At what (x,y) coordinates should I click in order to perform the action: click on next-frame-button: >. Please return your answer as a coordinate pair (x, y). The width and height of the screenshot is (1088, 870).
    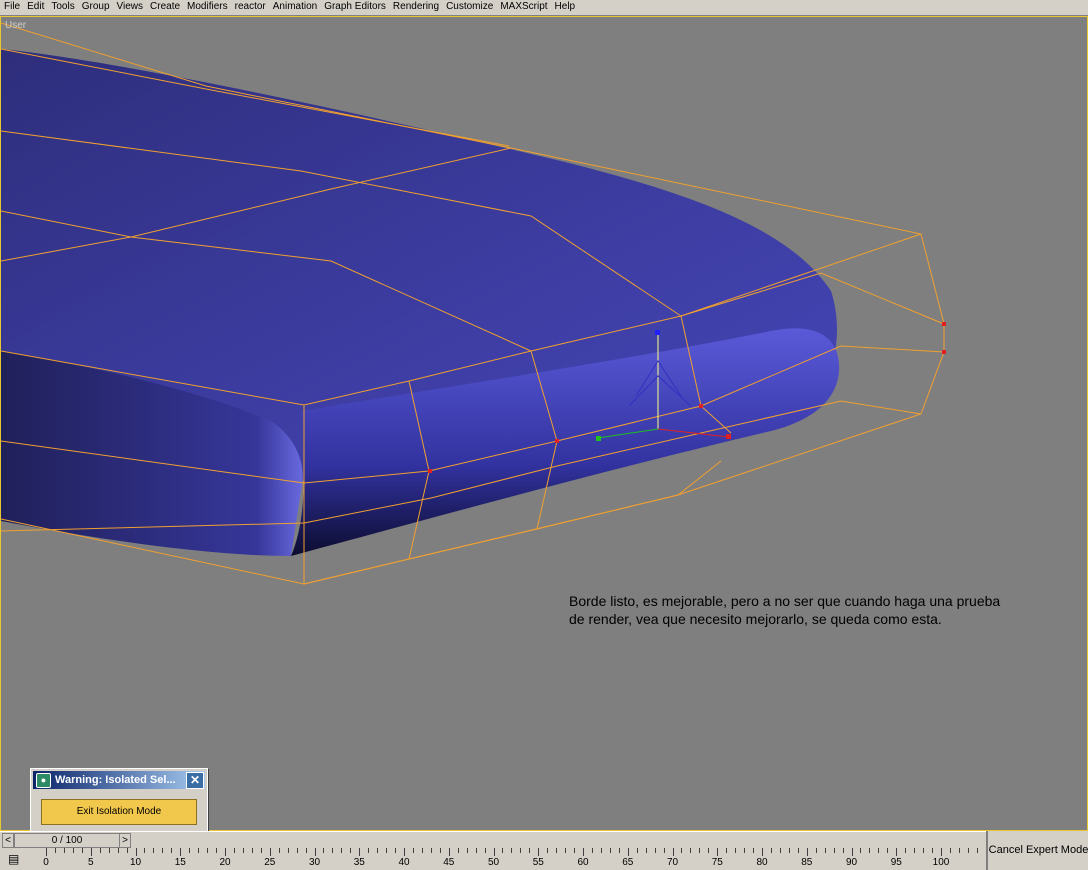
    Looking at the image, I should click on (125, 840).